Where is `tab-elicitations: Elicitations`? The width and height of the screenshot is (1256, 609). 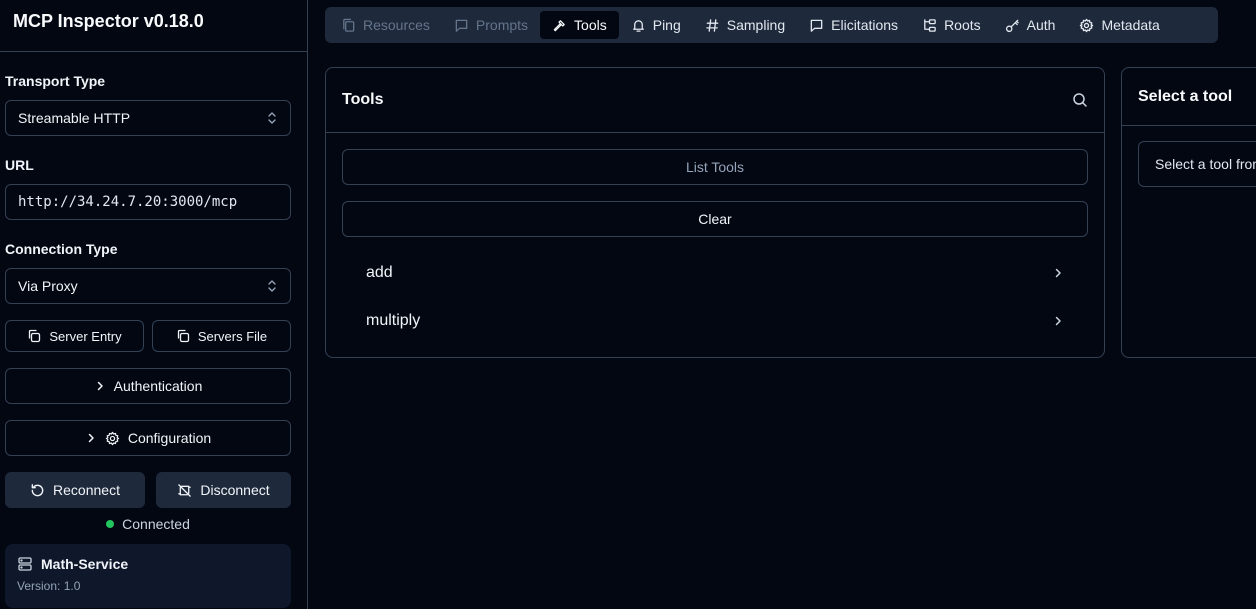 tab-elicitations: Elicitations is located at coordinates (853, 25).